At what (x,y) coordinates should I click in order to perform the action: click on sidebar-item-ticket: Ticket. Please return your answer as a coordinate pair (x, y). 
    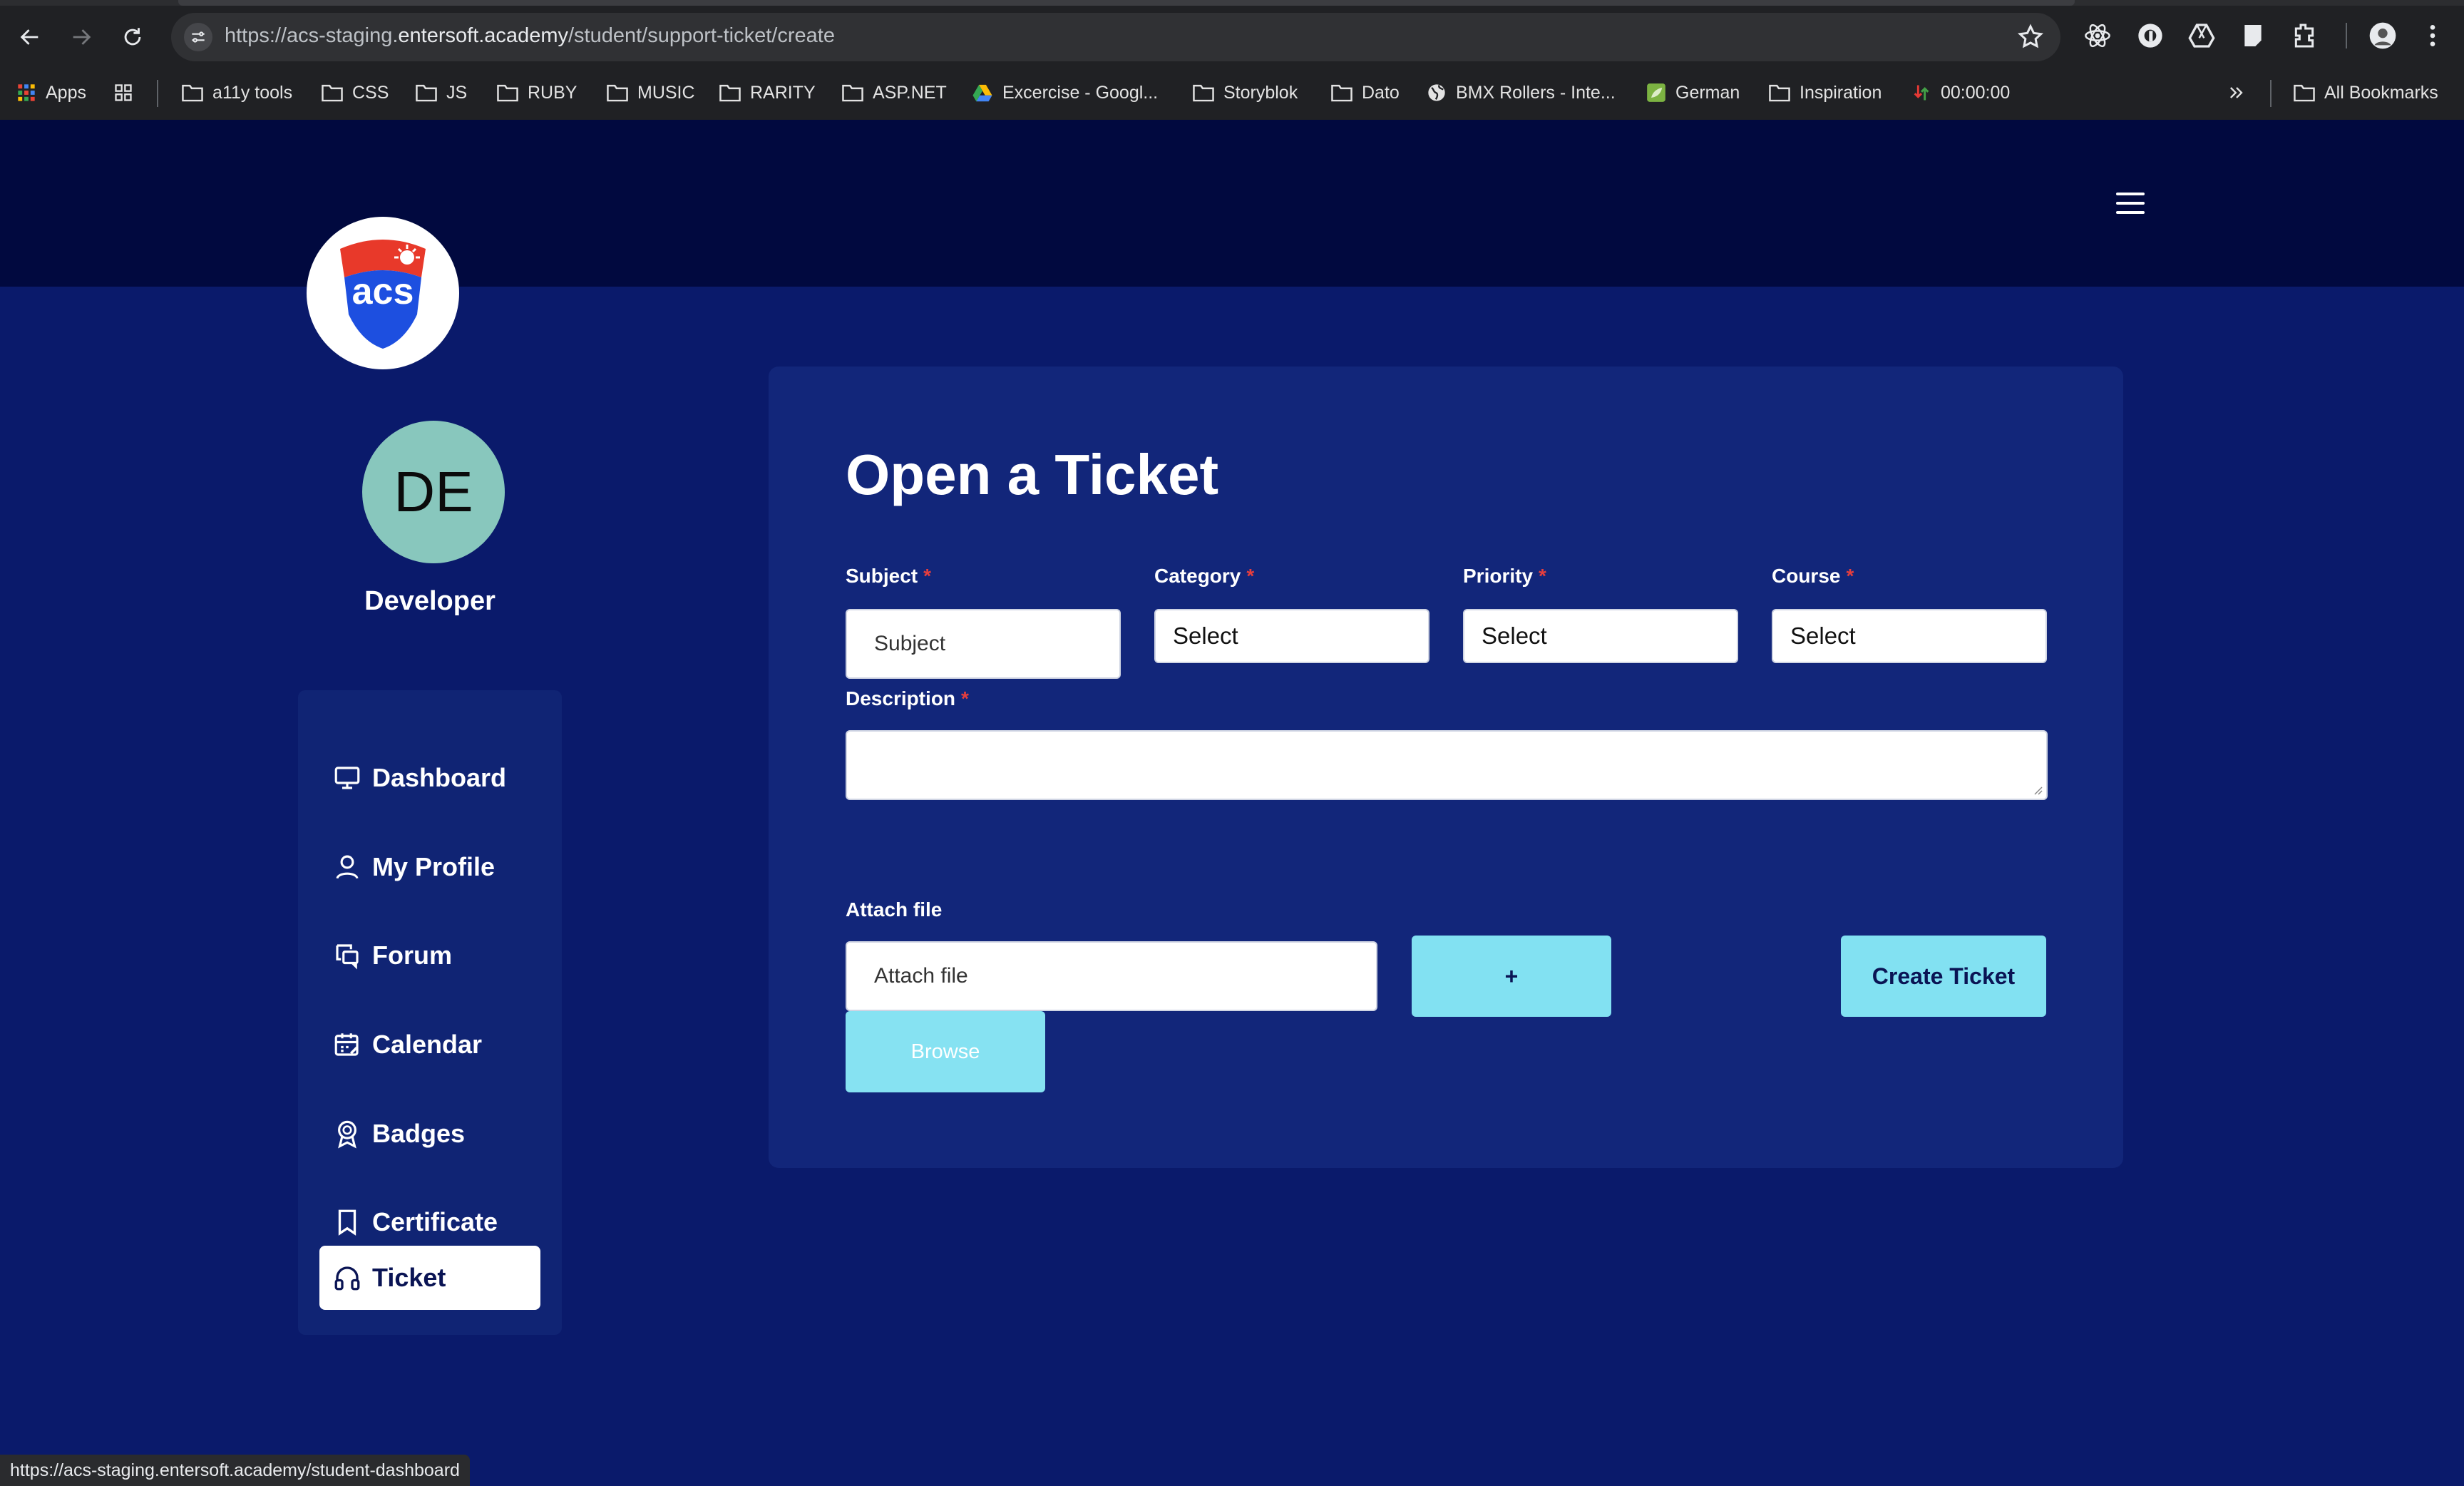
    Looking at the image, I should click on (429, 1278).